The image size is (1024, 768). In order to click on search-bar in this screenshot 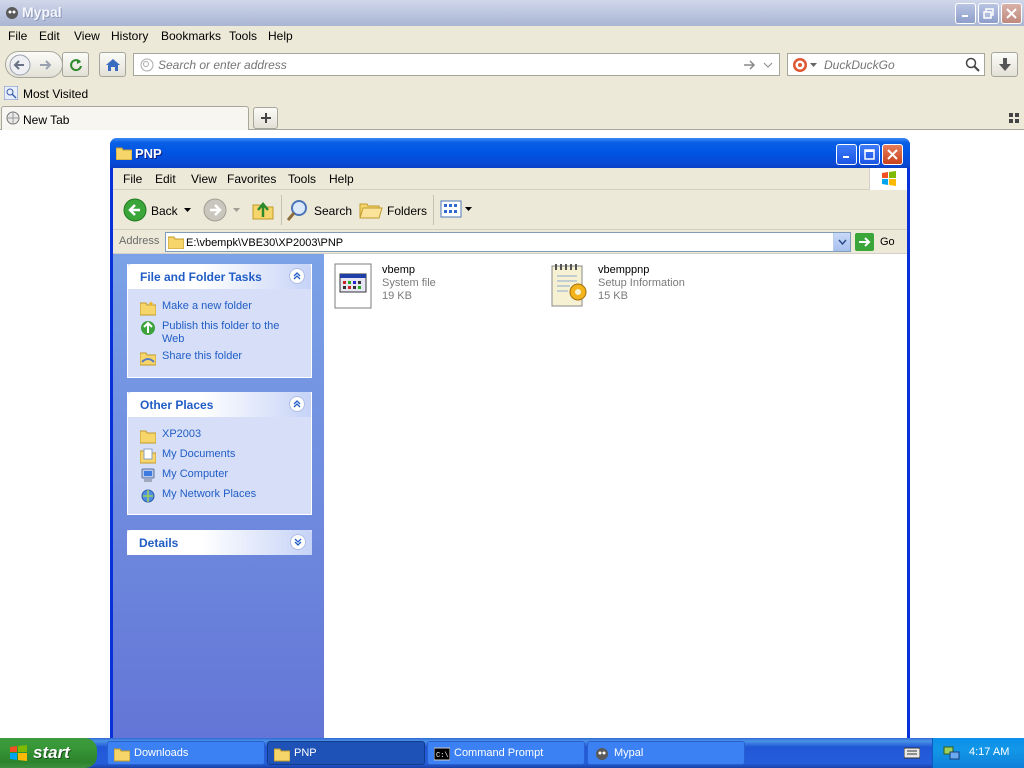, I will do `click(886, 64)`.